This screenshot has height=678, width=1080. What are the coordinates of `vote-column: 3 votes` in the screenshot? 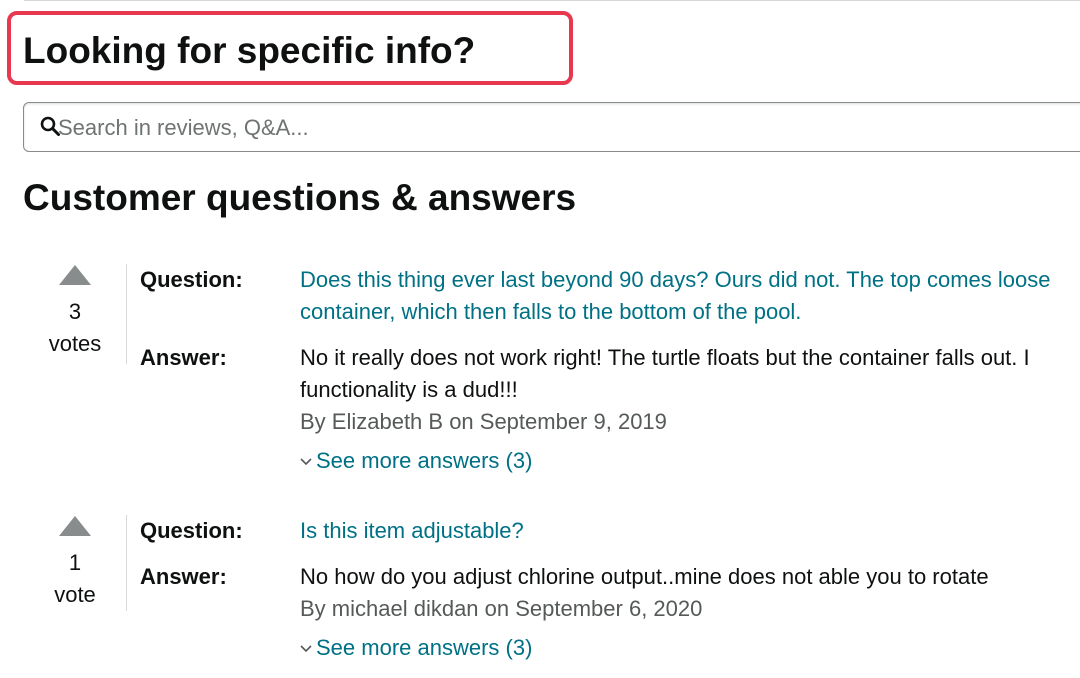 It's located at (75, 314).